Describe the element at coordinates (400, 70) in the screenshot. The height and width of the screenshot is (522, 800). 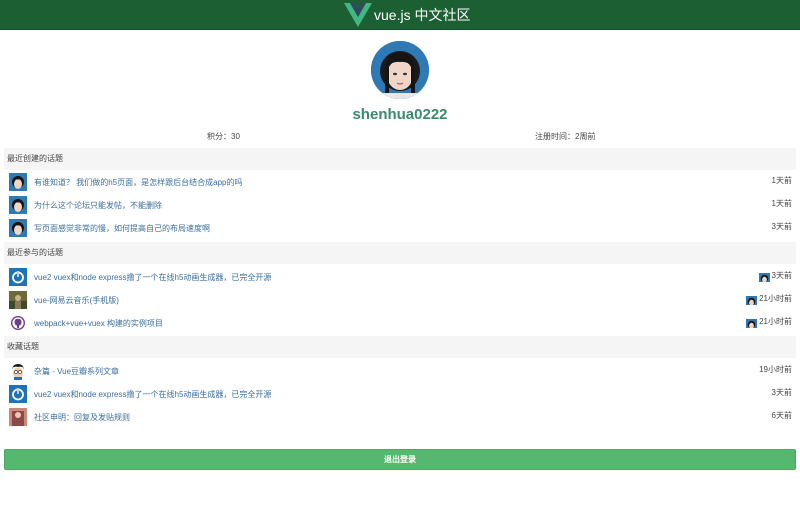
I see `profile-avatar` at that location.